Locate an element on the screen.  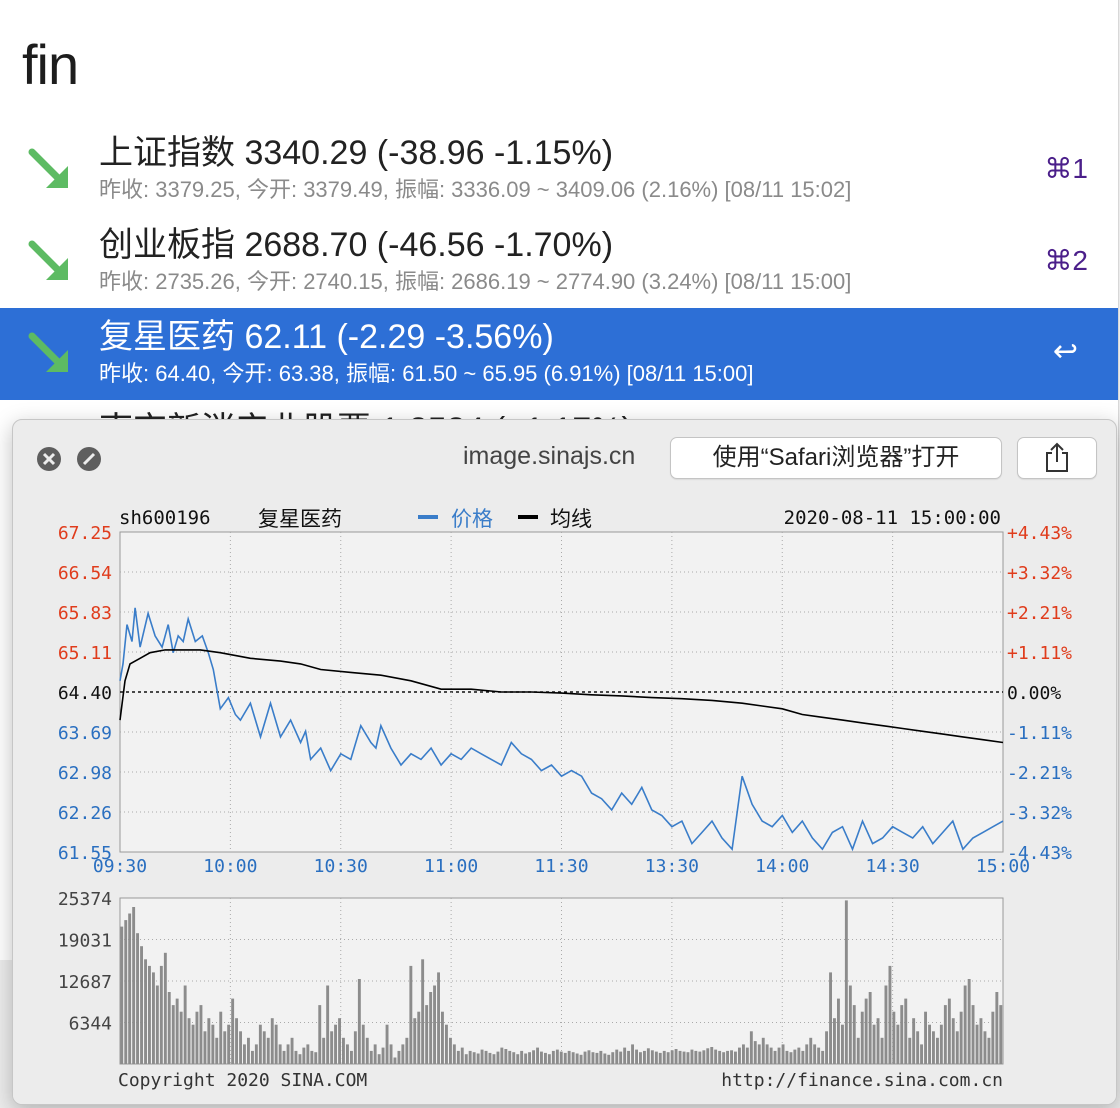
y-tick-label: 64.40 is located at coordinates (85, 693).